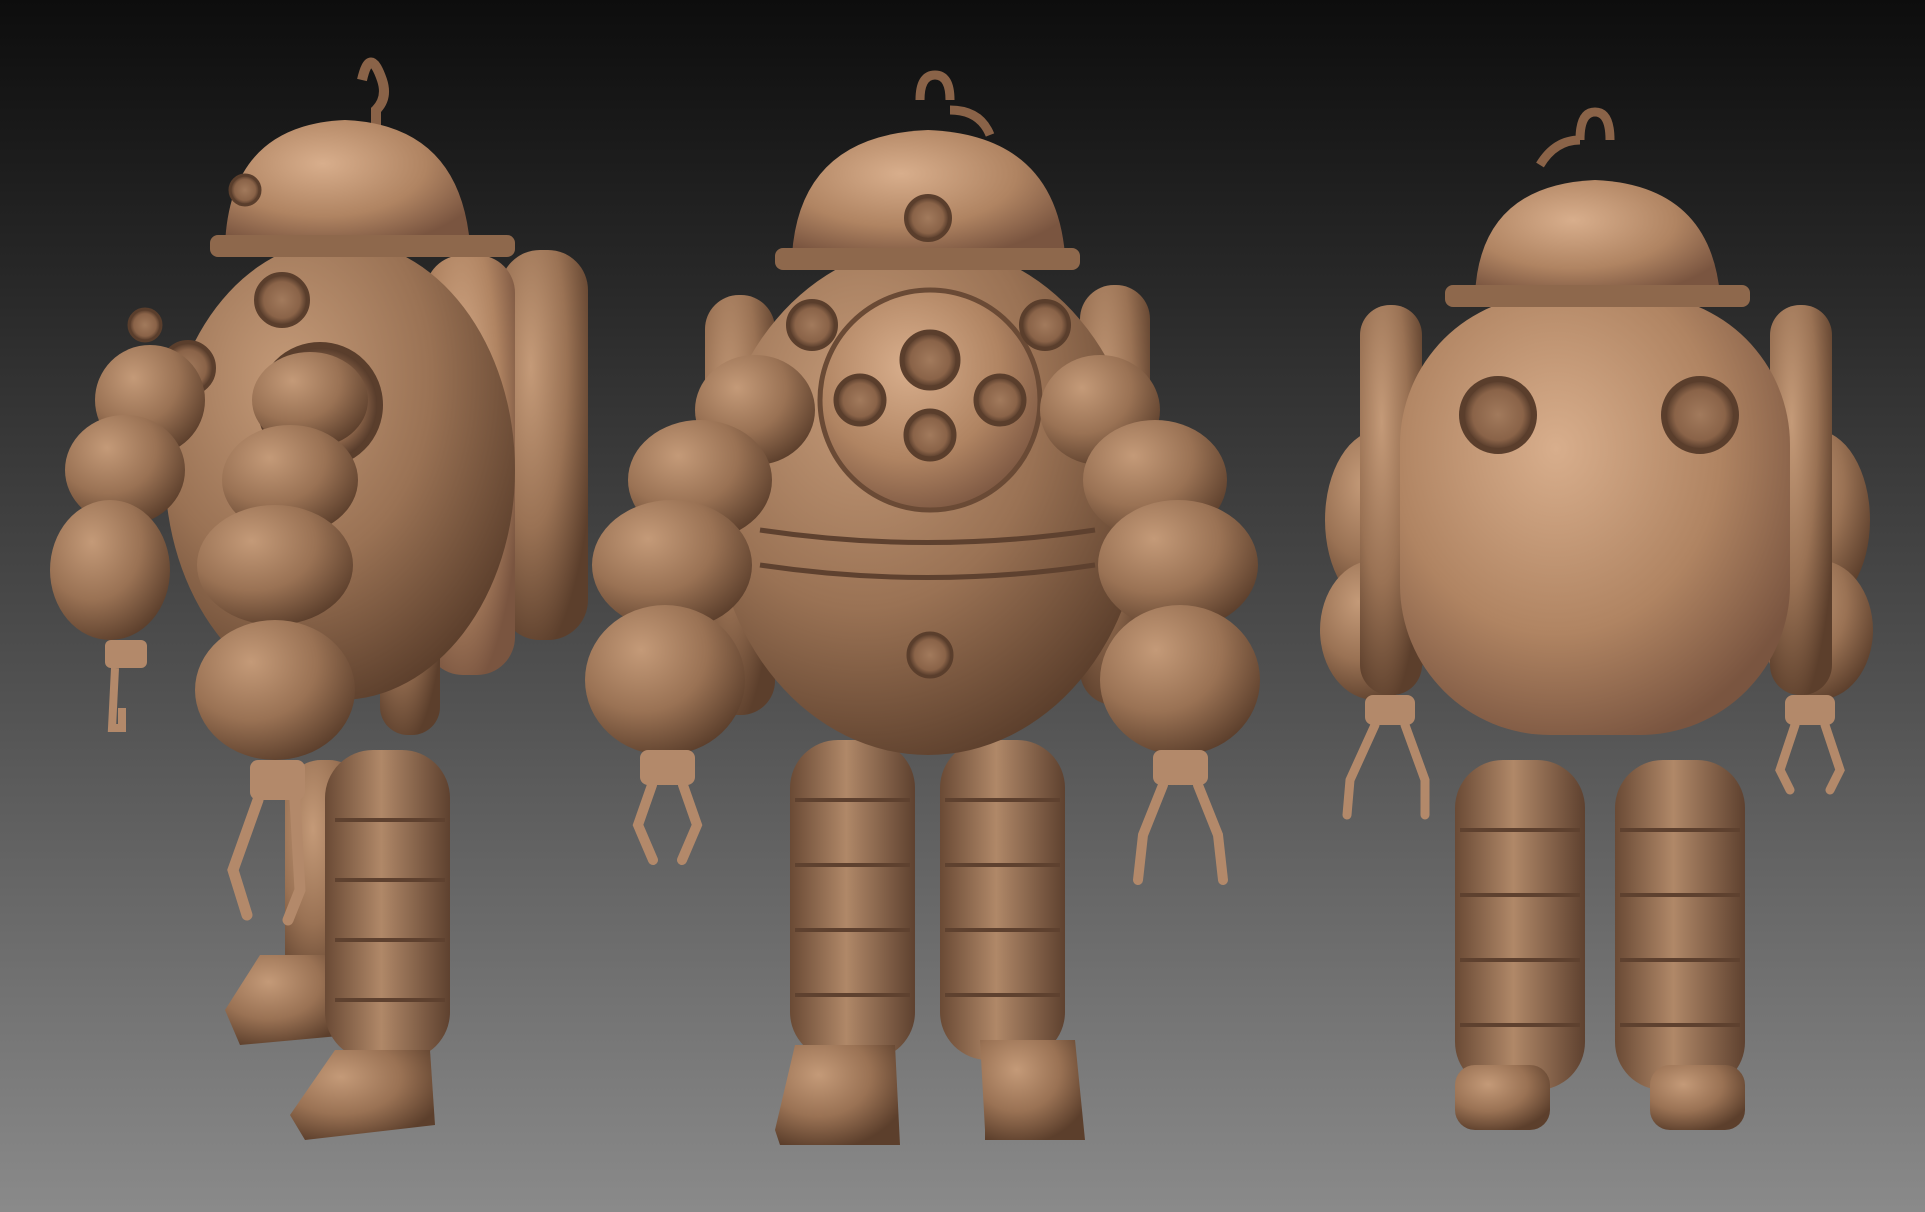  I want to click on far-wrist, so click(126, 654).